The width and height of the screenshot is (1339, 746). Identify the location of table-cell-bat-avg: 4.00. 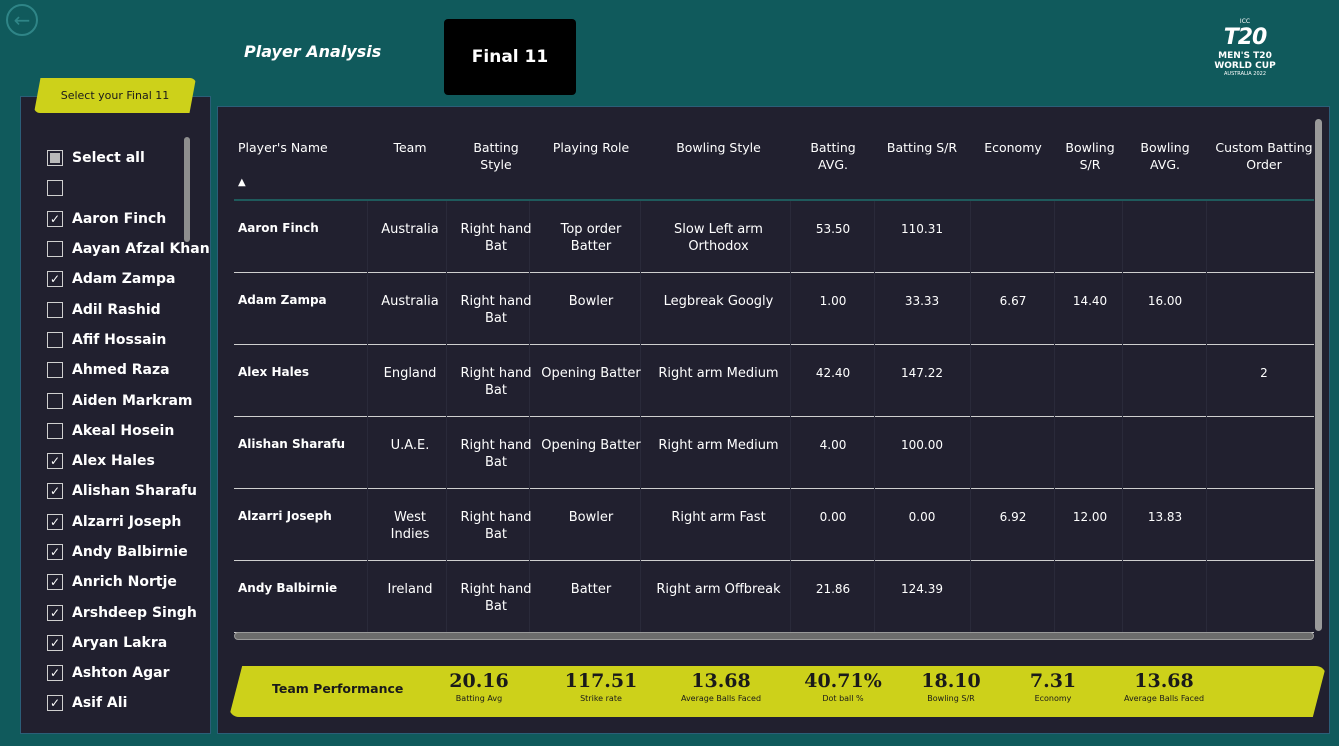
(833, 445).